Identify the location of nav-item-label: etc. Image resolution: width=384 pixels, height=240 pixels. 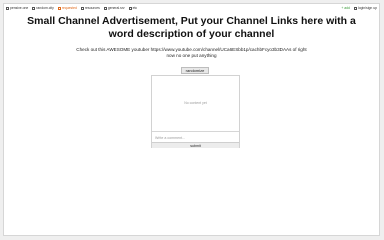
(135, 8).